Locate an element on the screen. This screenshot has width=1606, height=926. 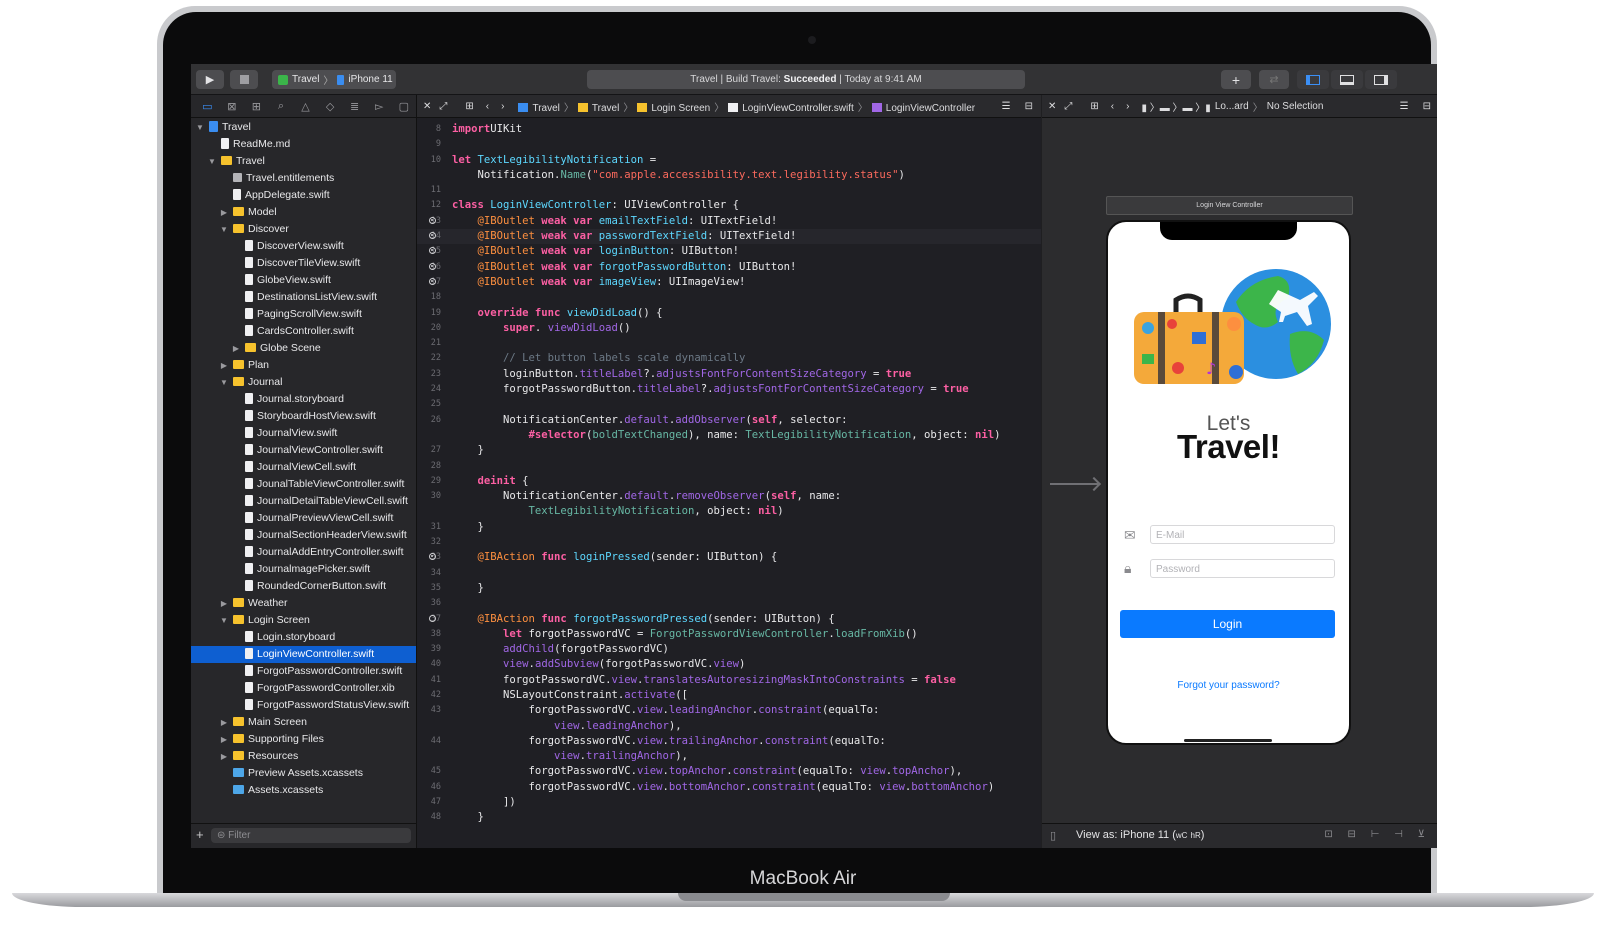
source-control-icon: ⊠ is located at coordinates (232, 106).